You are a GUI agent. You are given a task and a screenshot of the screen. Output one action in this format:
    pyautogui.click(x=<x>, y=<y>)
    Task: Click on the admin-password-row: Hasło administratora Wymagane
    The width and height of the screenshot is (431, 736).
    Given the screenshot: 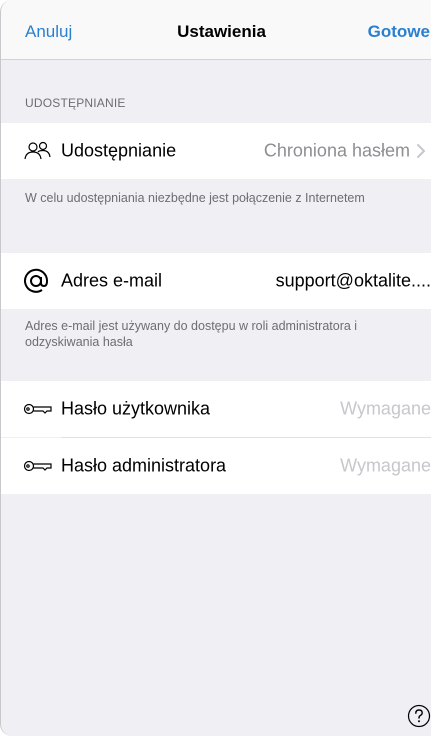 What is the action you would take?
    pyautogui.click(x=216, y=466)
    